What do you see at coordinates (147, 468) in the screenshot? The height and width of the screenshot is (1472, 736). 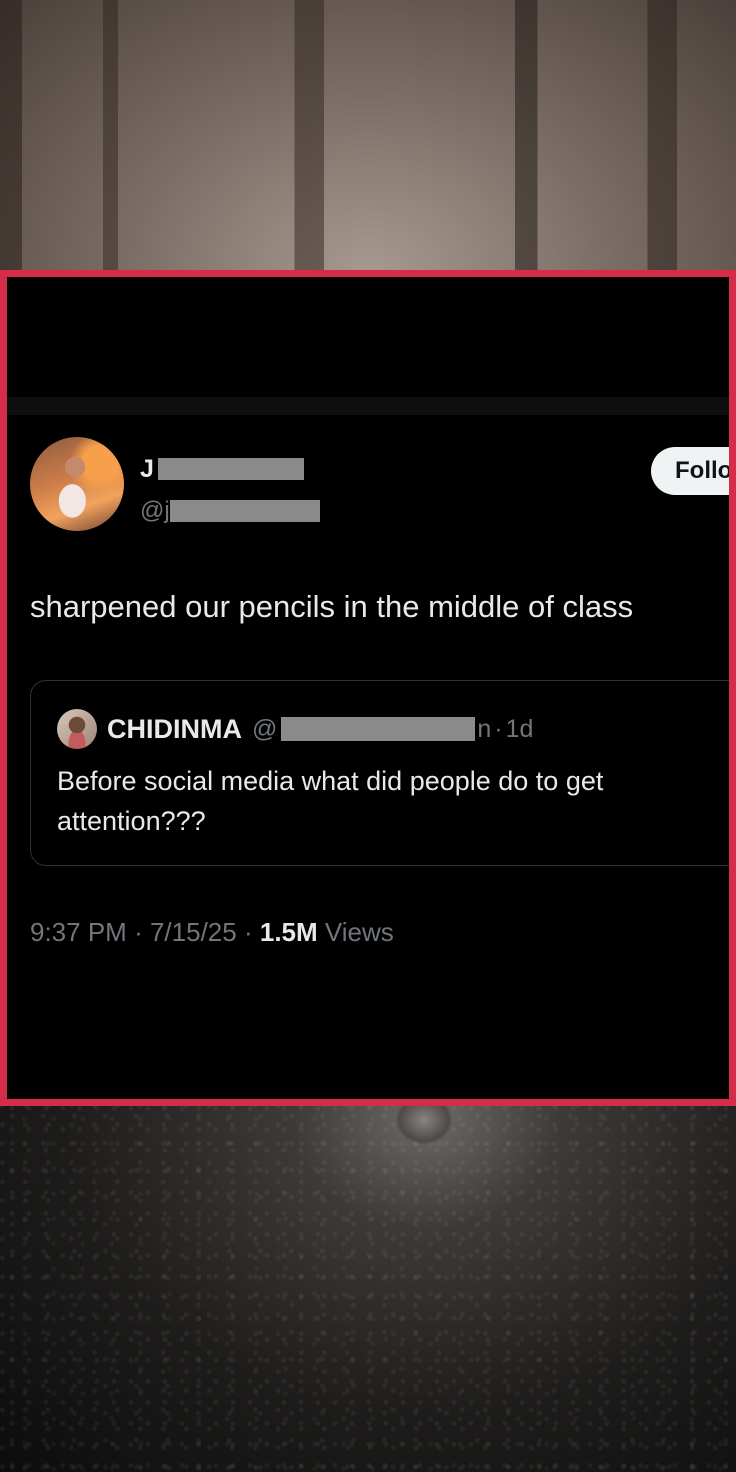 I see `author-name-initial: J` at bounding box center [147, 468].